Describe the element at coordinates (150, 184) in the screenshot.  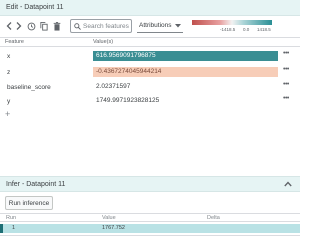
I see `infer-panel-header: Infer - Datapoint 11` at that location.